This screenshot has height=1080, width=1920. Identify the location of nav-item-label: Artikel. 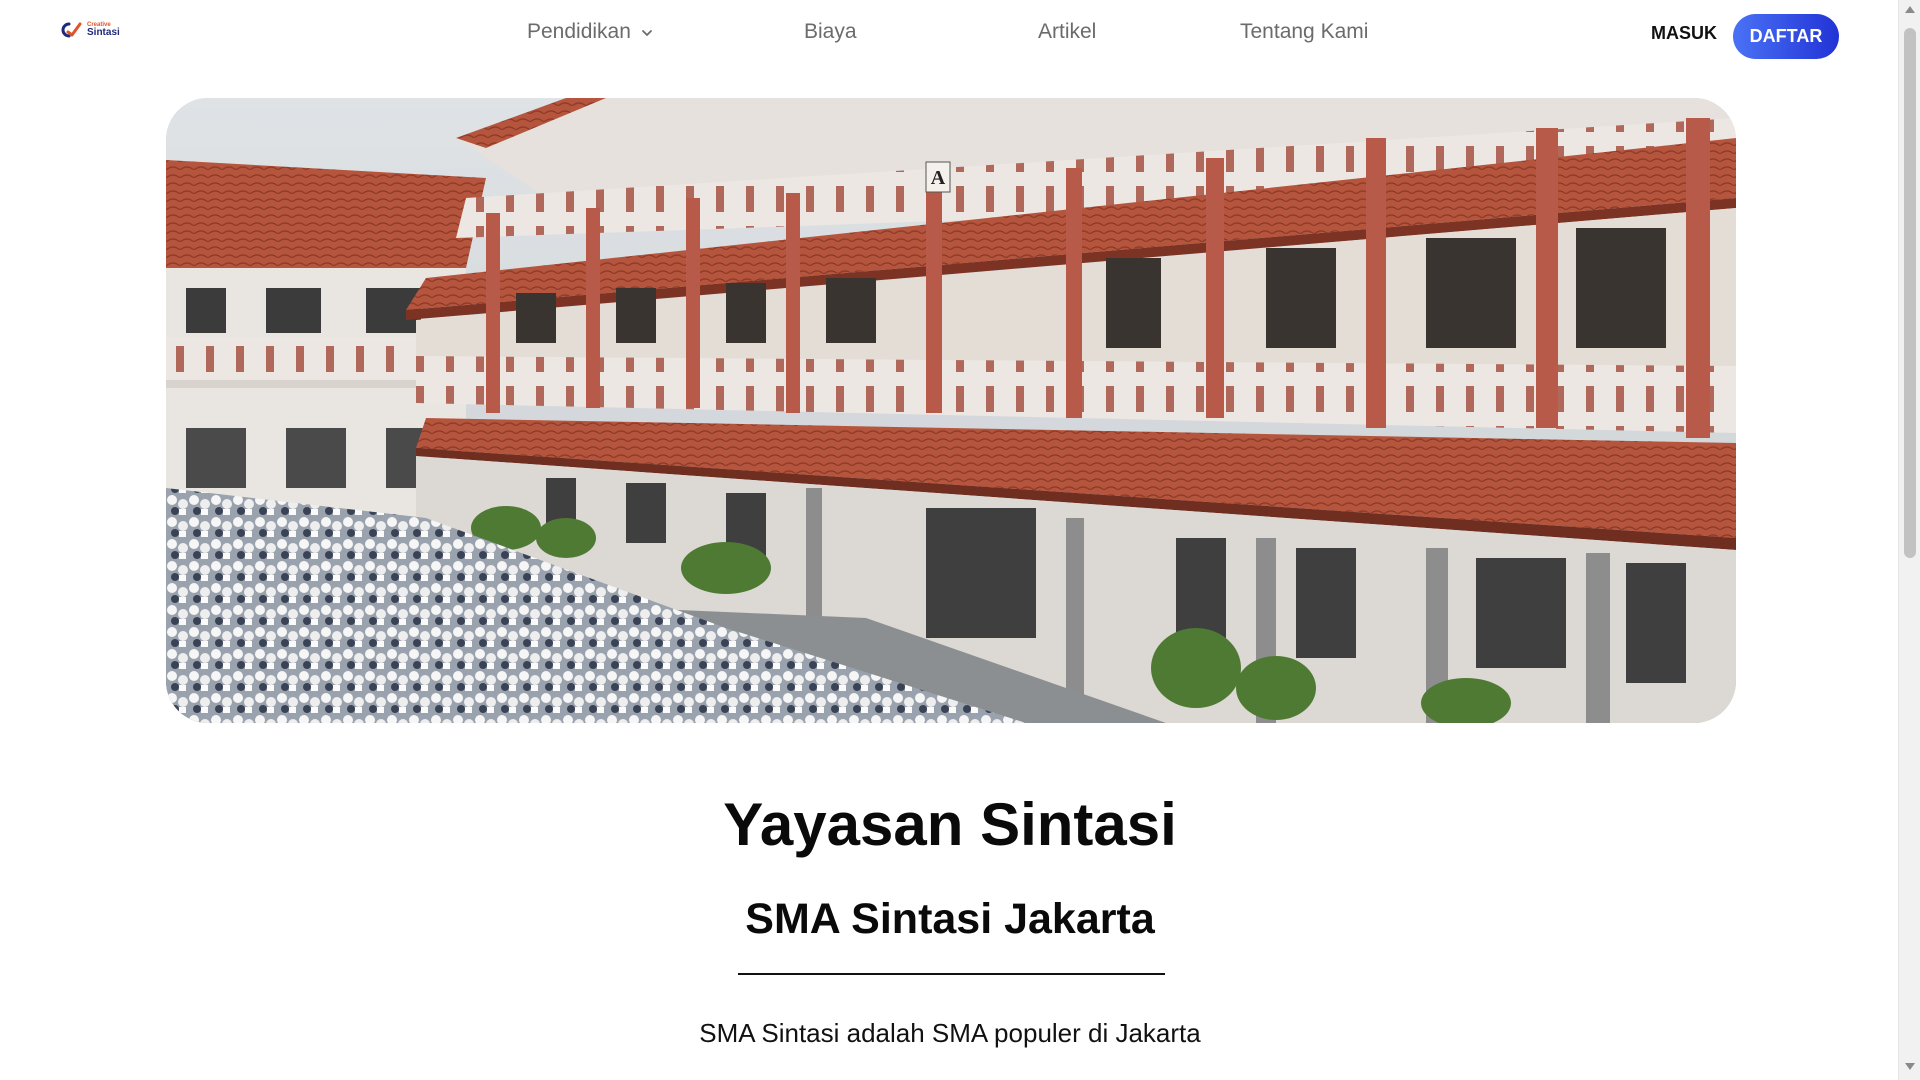
(1067, 31).